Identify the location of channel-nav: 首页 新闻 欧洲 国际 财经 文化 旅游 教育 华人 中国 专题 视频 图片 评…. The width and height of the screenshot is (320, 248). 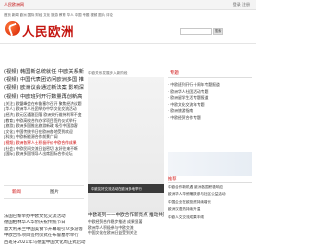
(109, 14).